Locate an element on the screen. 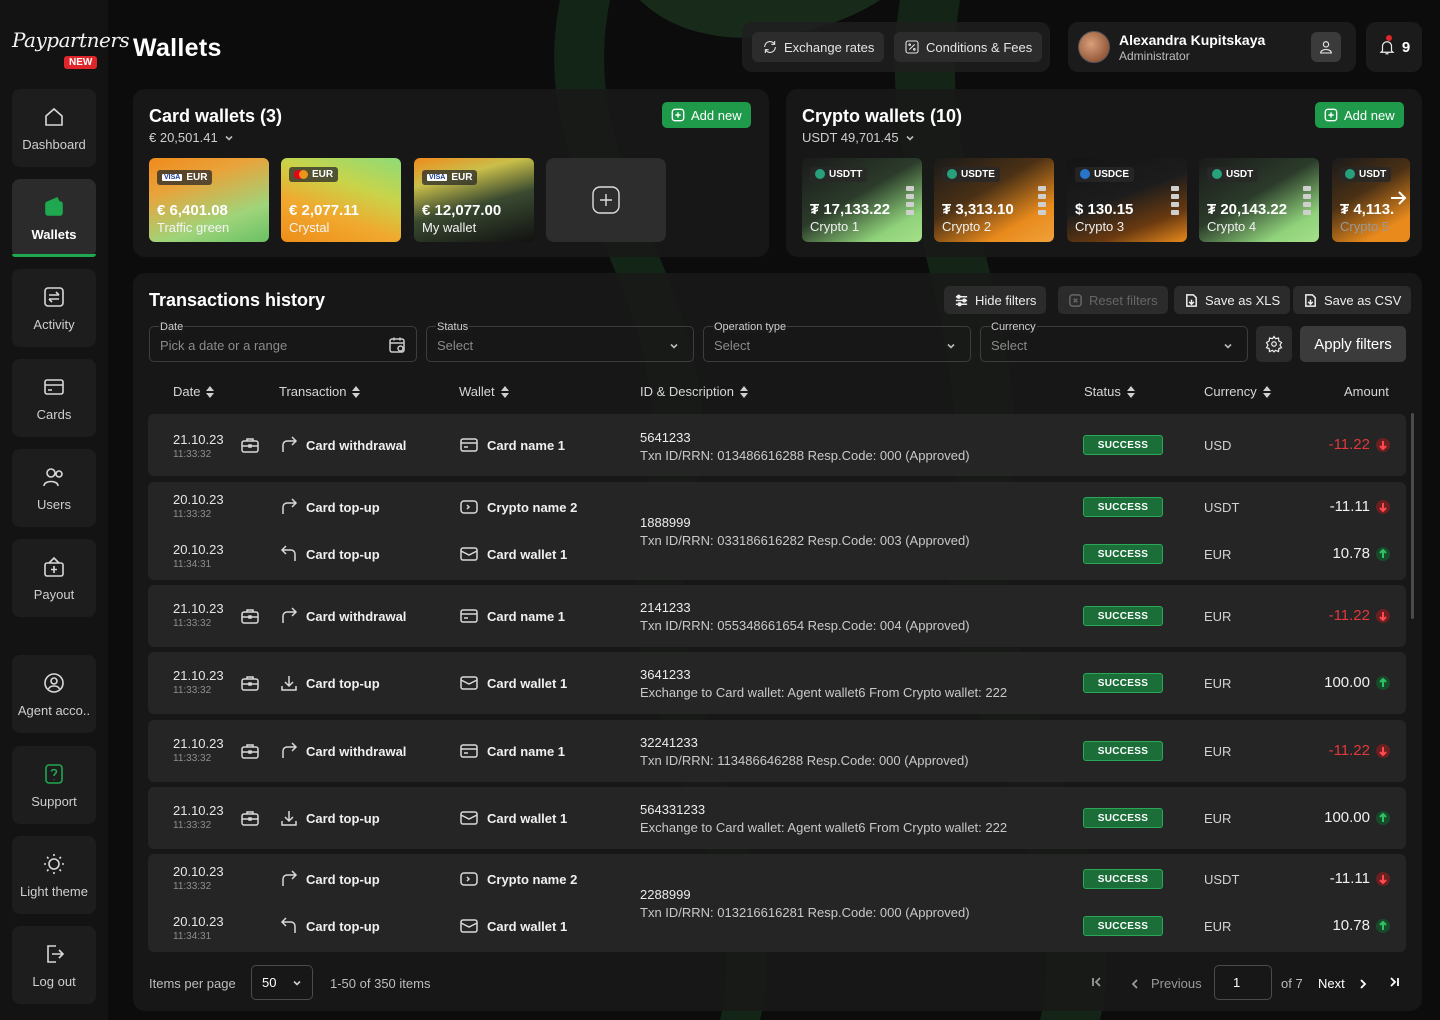  notifications-button: 9 is located at coordinates (1394, 47).